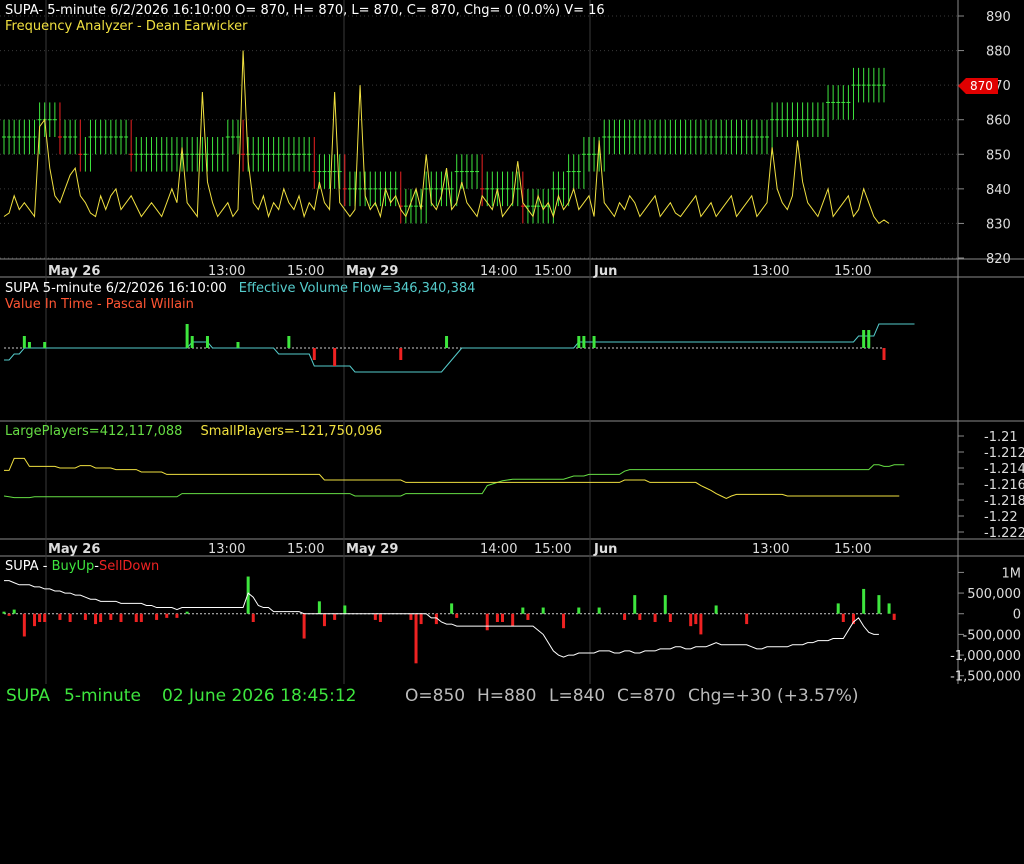  Describe the element at coordinates (99, 304) in the screenshot. I see `volume-pane-indicator: Value In Time - Pascal Willain` at that location.